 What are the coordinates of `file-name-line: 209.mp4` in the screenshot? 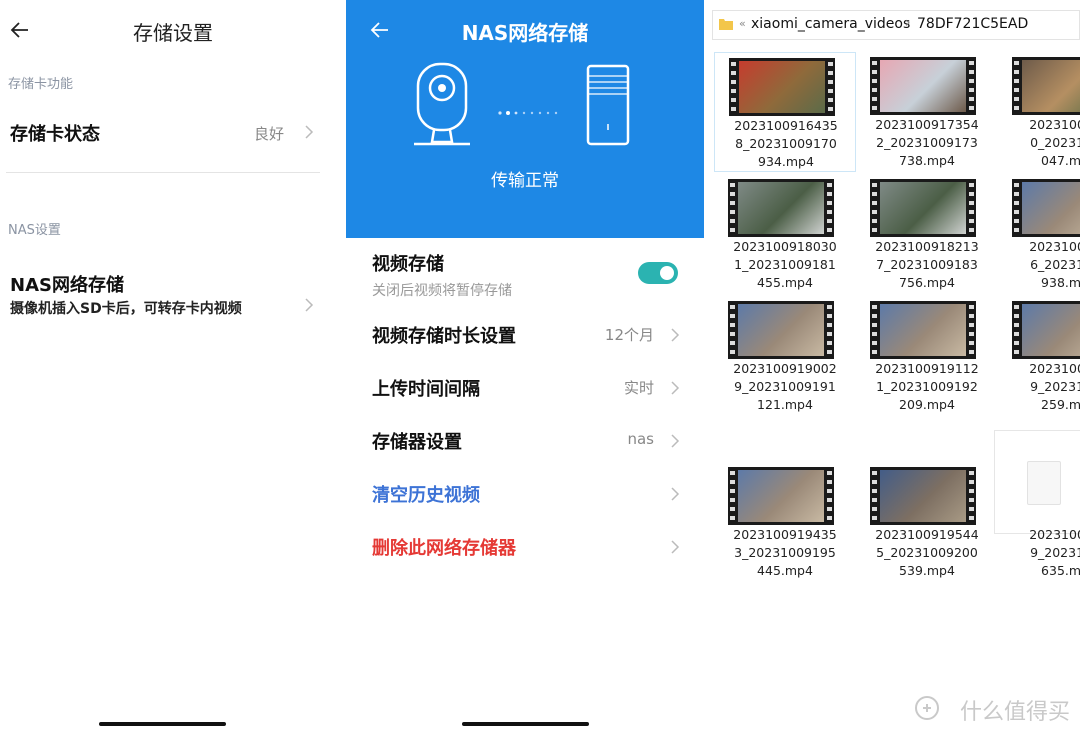 It's located at (927, 404).